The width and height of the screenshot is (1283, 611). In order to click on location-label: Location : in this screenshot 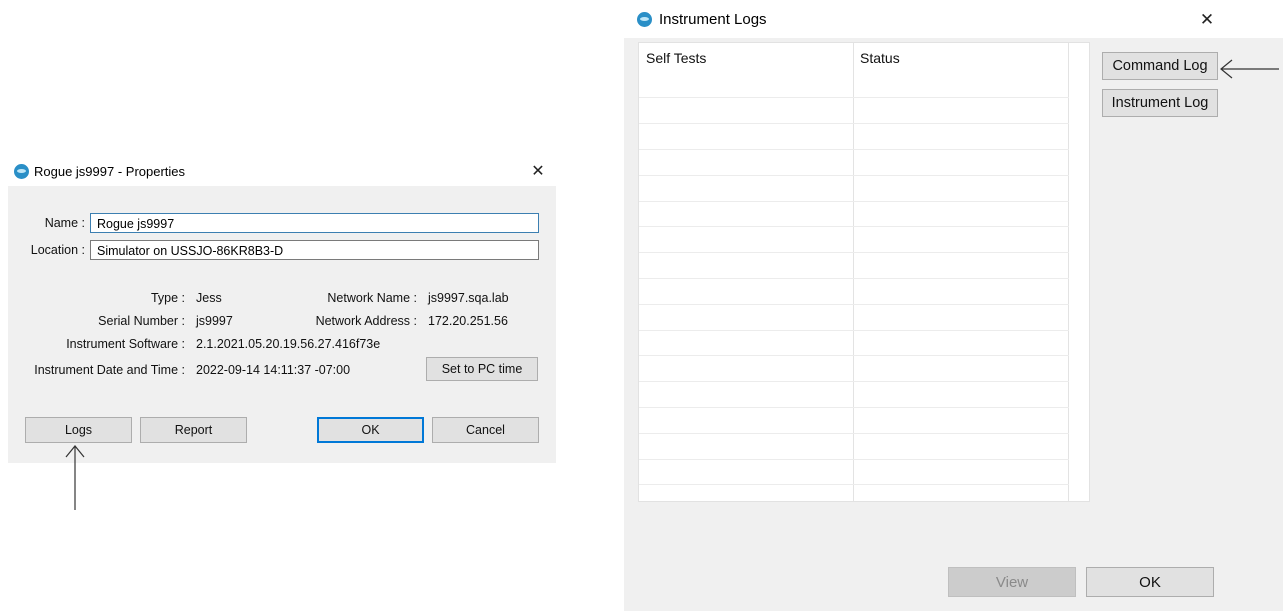, I will do `click(57, 250)`.